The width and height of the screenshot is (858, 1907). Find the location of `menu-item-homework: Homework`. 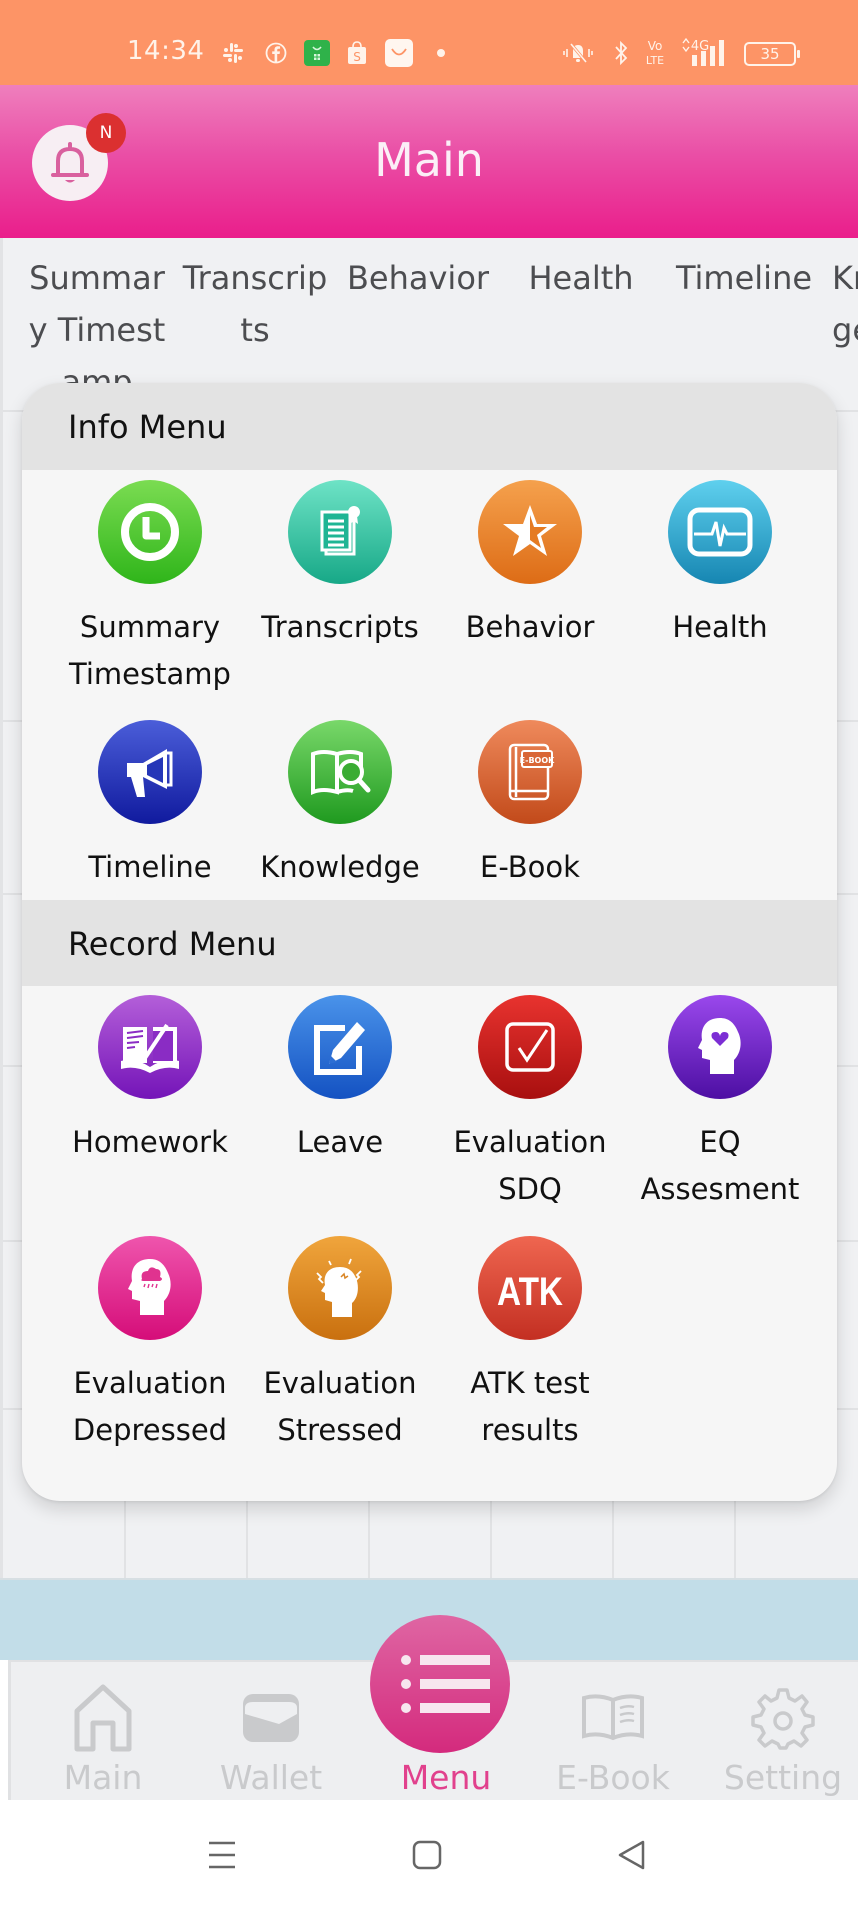

menu-item-homework: Homework is located at coordinates (150, 1080).